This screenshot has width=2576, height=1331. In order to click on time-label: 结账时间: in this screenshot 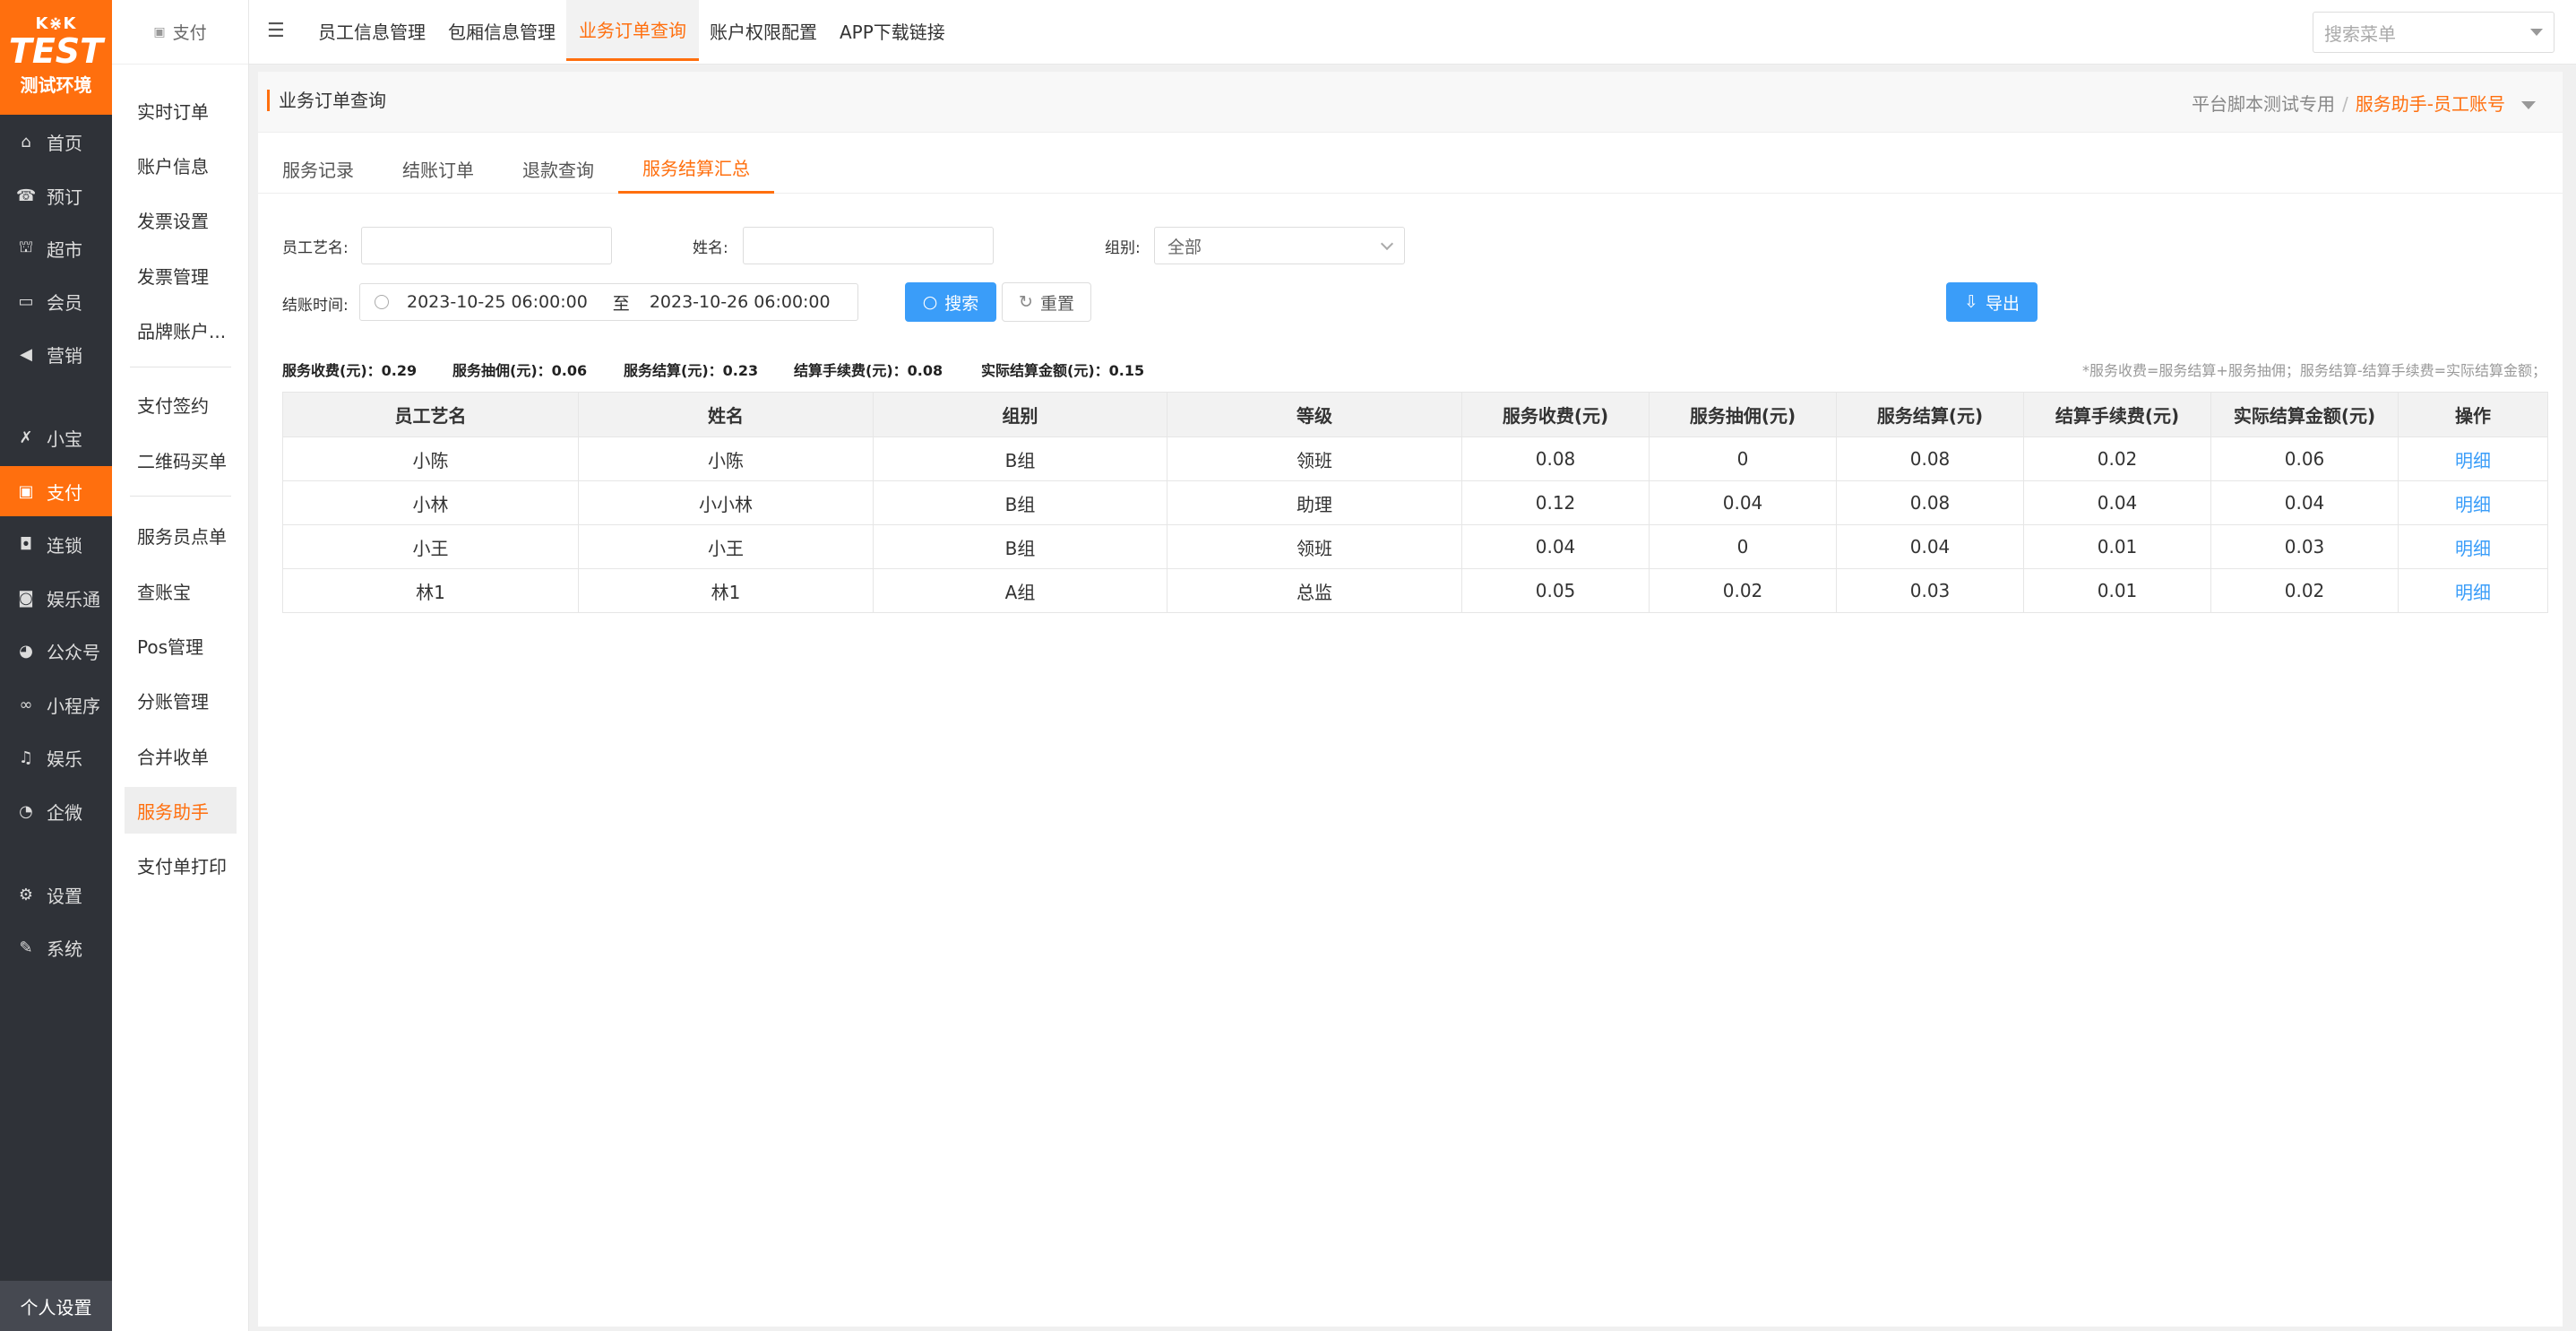, I will do `click(315, 306)`.